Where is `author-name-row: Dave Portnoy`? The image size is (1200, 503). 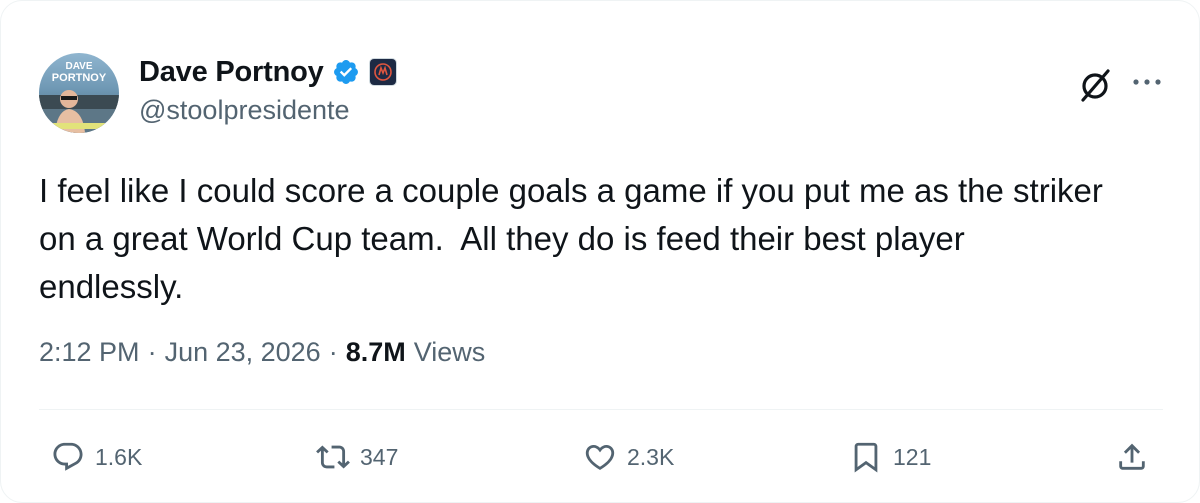
author-name-row: Dave Portnoy is located at coordinates (267, 72).